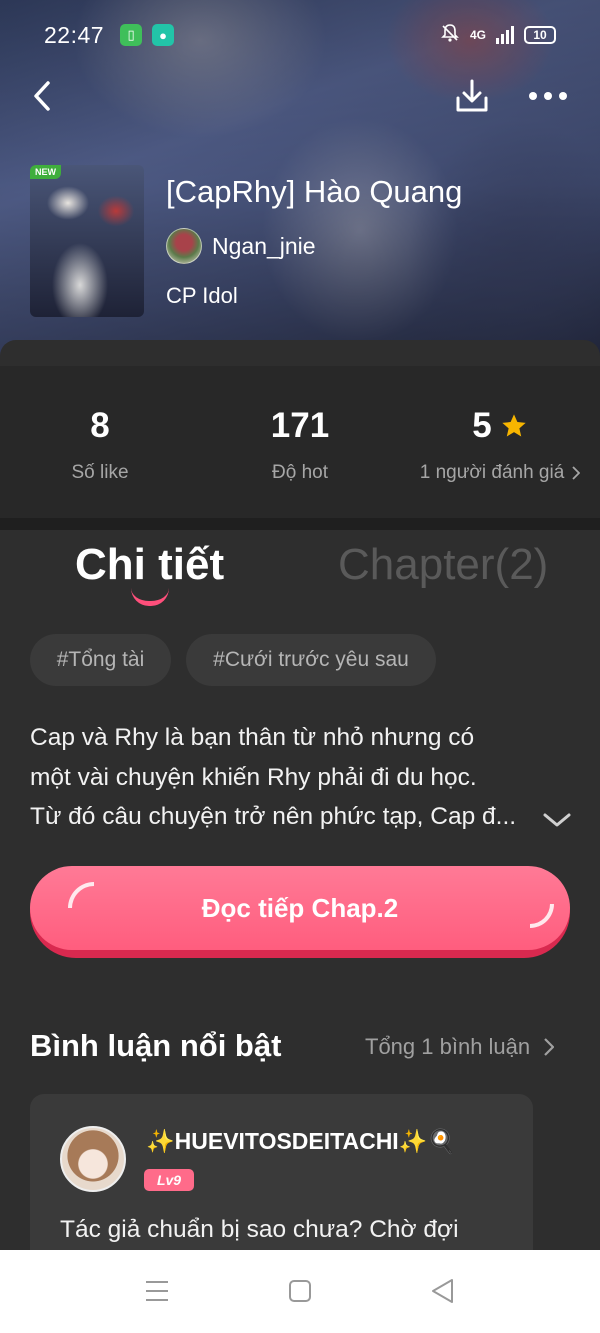  What do you see at coordinates (131, 35) in the screenshot?
I see `app-notification-icon: ▯` at bounding box center [131, 35].